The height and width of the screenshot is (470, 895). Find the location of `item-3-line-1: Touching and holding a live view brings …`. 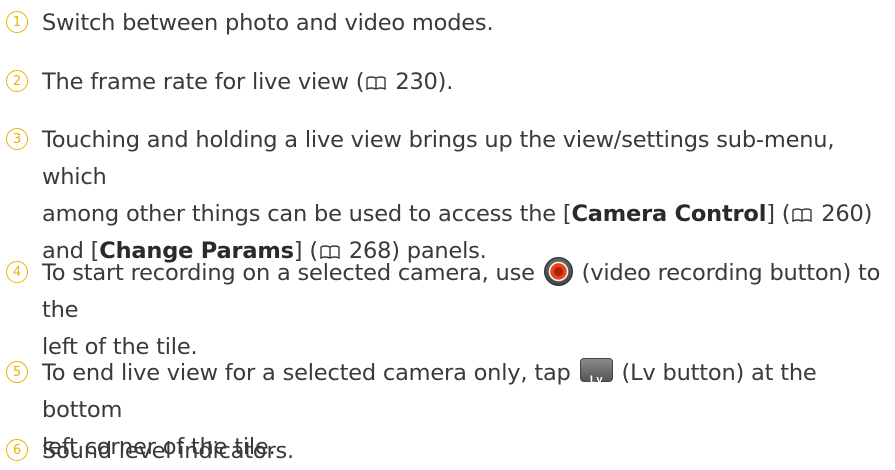

item-3-line-1: Touching and holding a live view brings … is located at coordinates (438, 158).